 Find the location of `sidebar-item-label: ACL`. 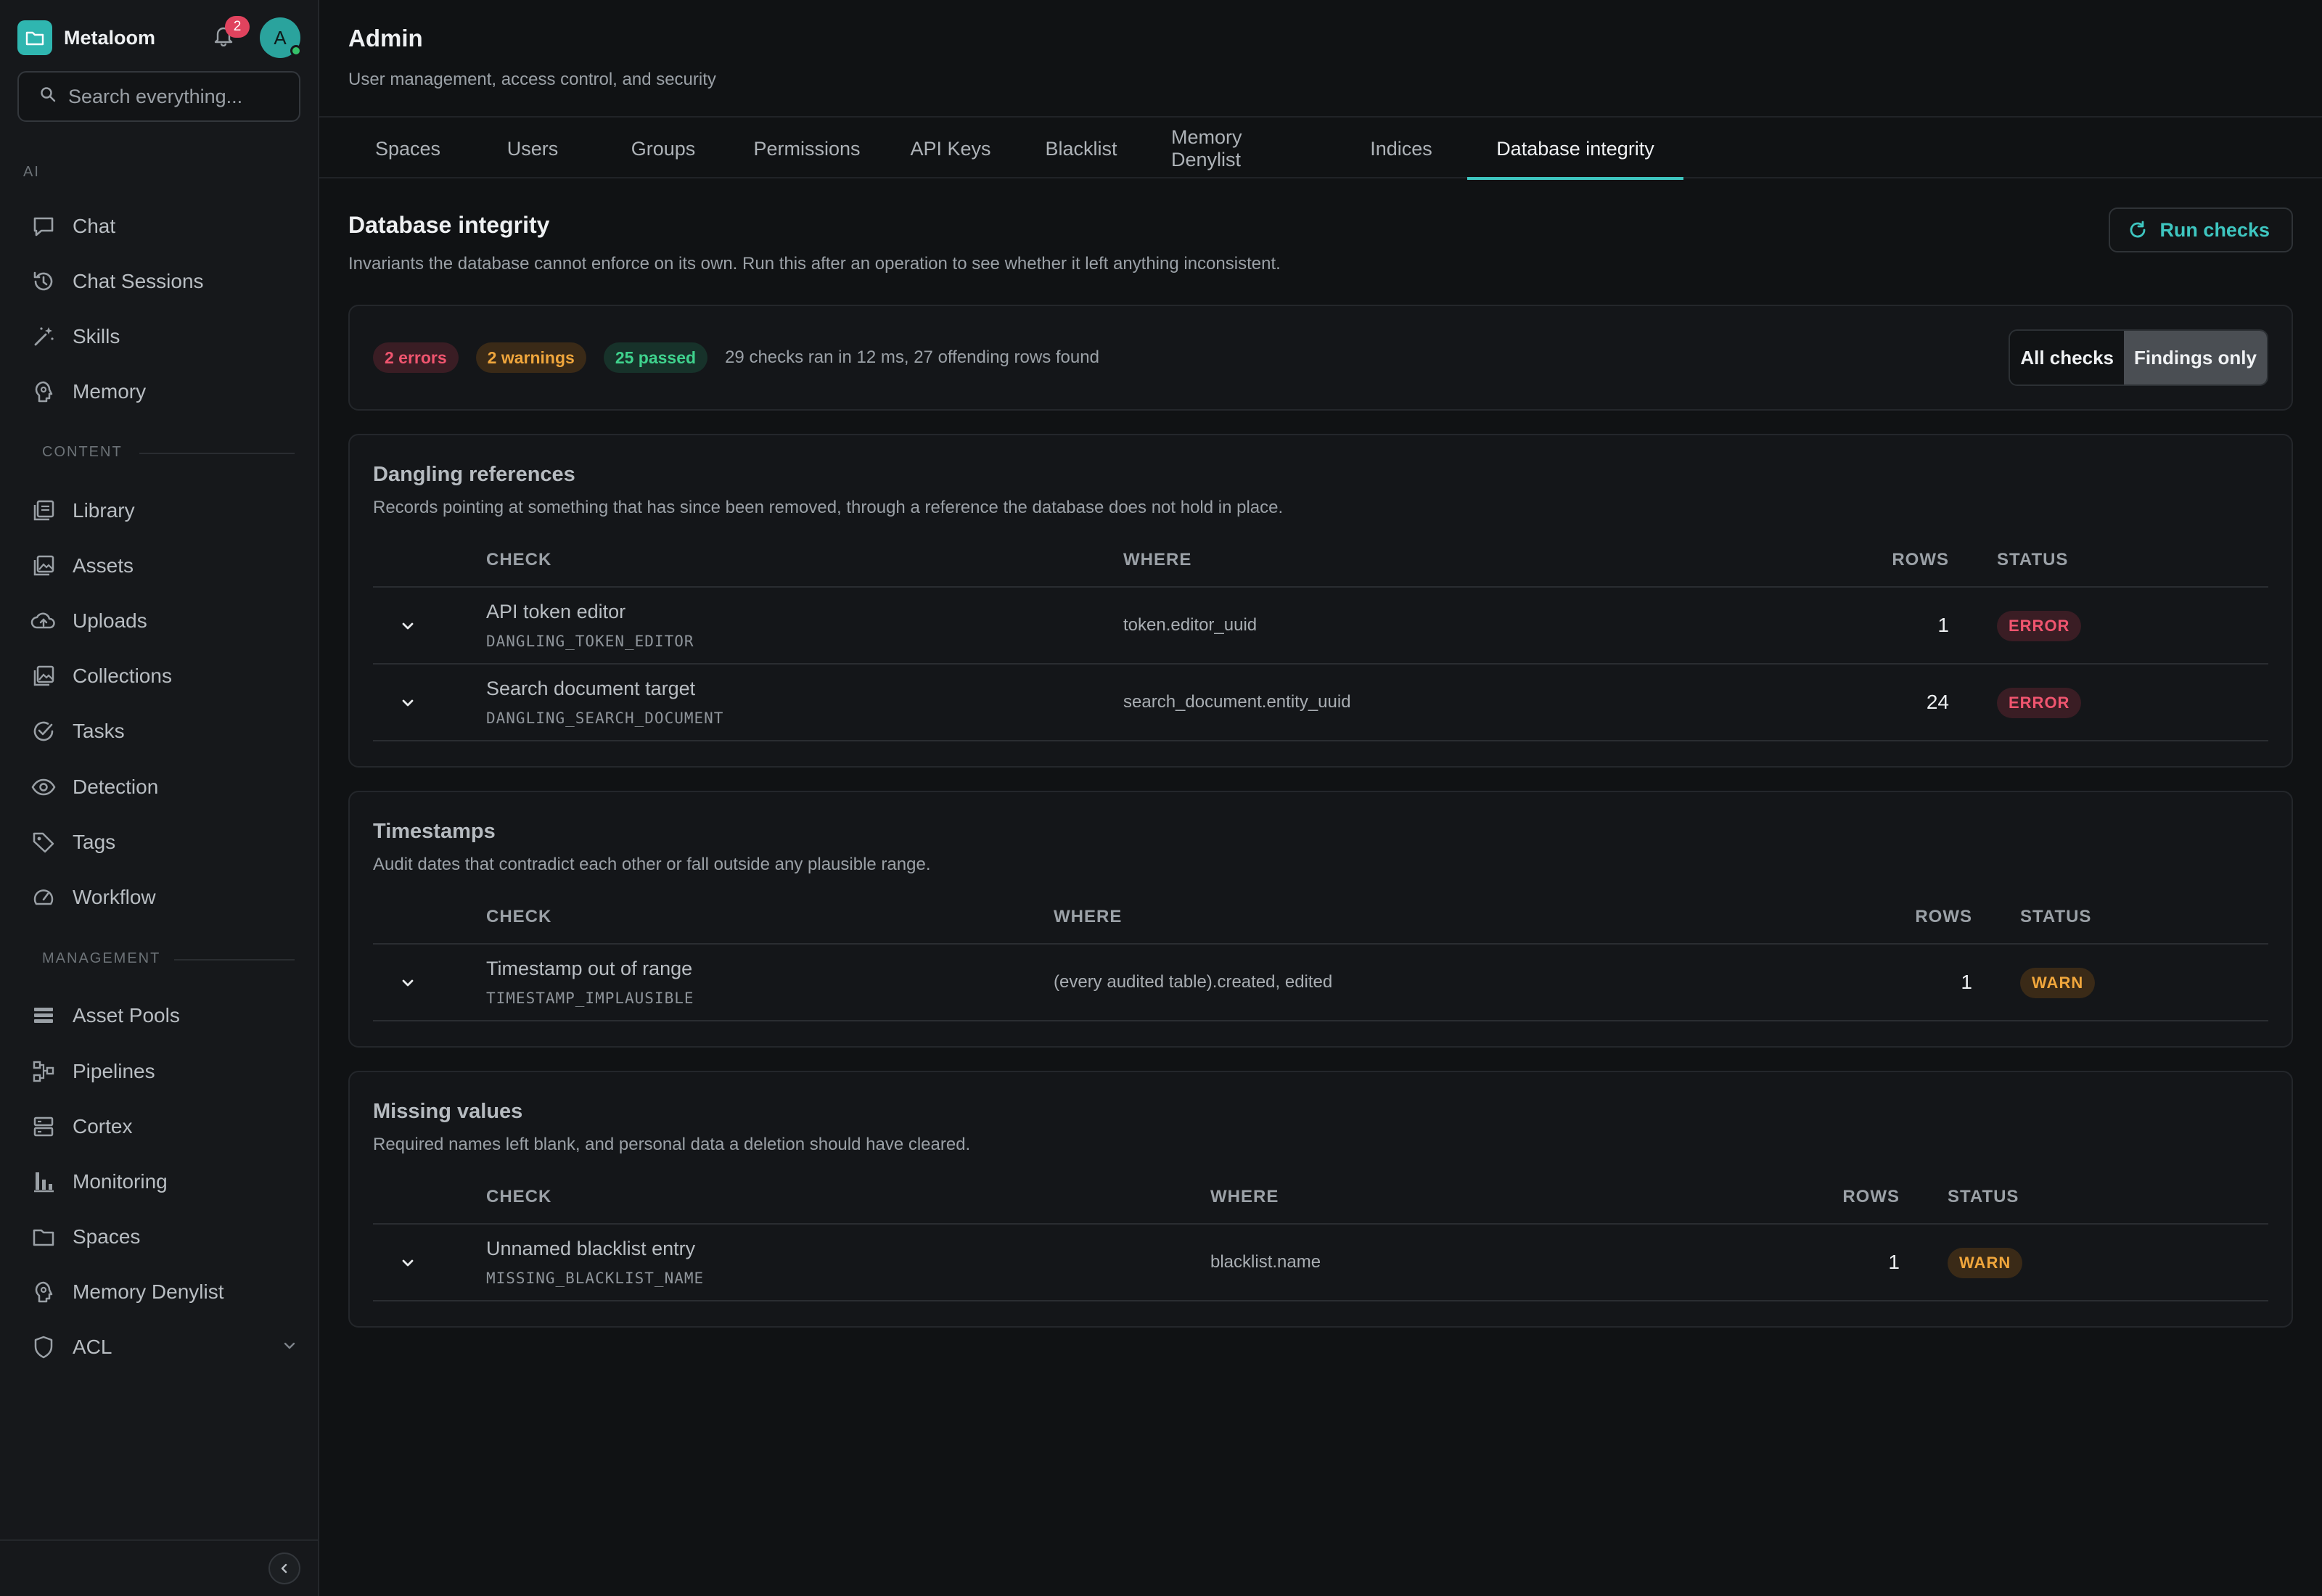

sidebar-item-label: ACL is located at coordinates (92, 1347).